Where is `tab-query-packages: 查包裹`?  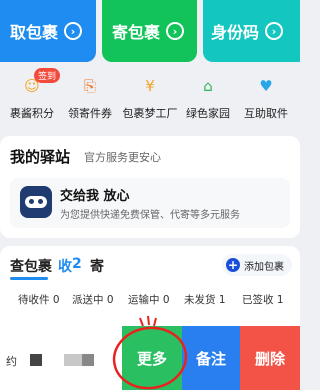
tab-query-packages: 查包裹 is located at coordinates (31, 266).